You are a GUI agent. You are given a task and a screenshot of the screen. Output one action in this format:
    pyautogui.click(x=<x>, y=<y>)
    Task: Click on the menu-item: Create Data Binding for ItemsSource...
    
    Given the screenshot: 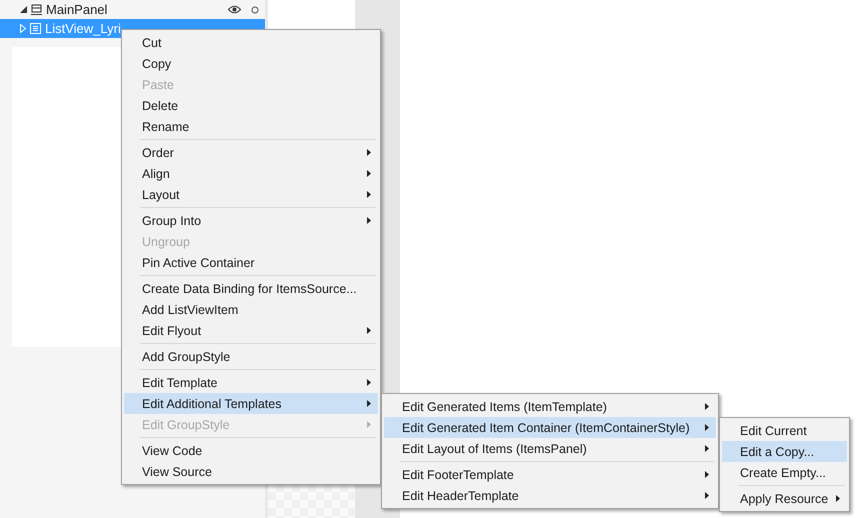 What is the action you would take?
    pyautogui.click(x=251, y=288)
    